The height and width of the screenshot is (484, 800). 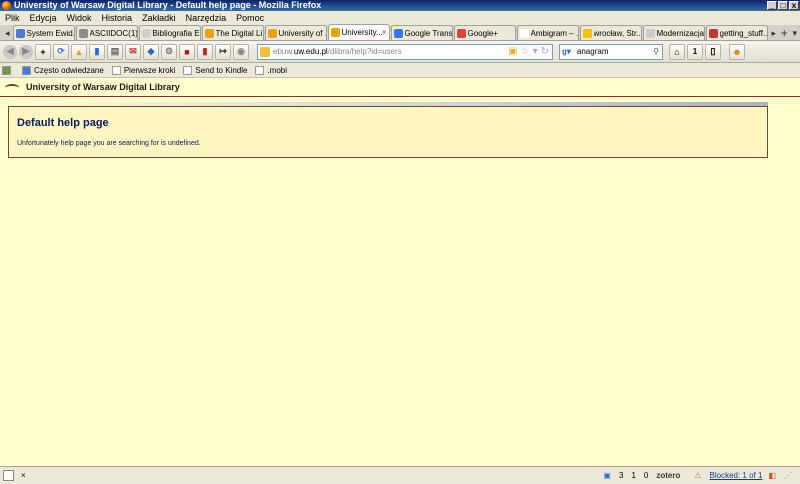 What do you see at coordinates (205, 51) in the screenshot?
I see `pocket-icon: ▮` at bounding box center [205, 51].